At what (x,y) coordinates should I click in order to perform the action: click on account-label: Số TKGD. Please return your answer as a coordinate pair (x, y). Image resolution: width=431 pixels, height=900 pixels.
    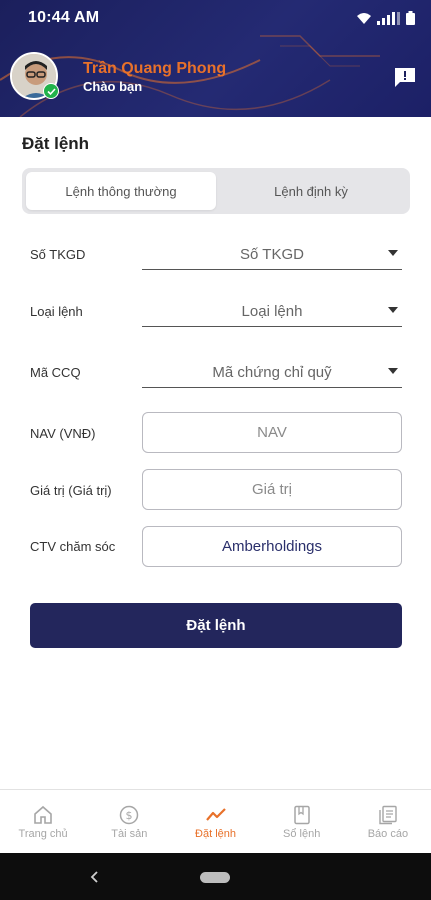
    Looking at the image, I should click on (58, 254).